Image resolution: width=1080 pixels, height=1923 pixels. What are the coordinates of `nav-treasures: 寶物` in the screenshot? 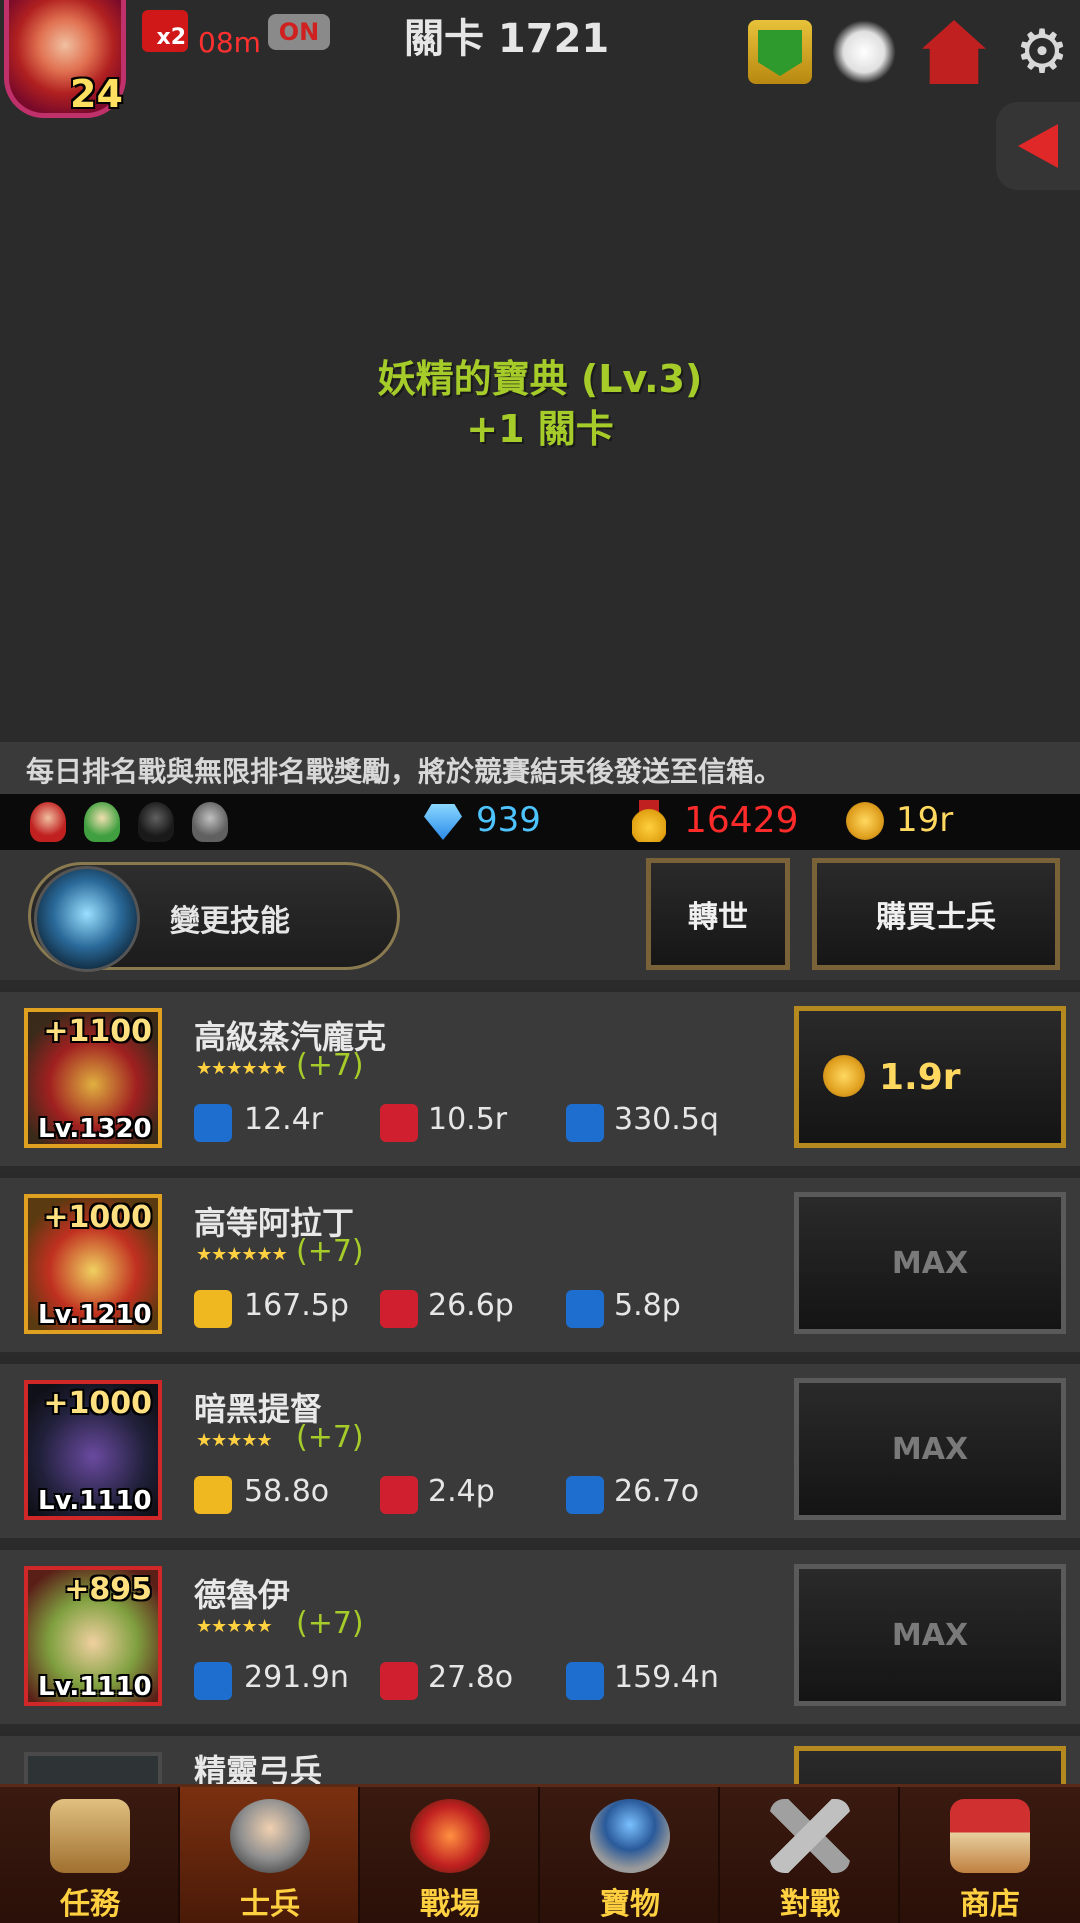 It's located at (630, 1855).